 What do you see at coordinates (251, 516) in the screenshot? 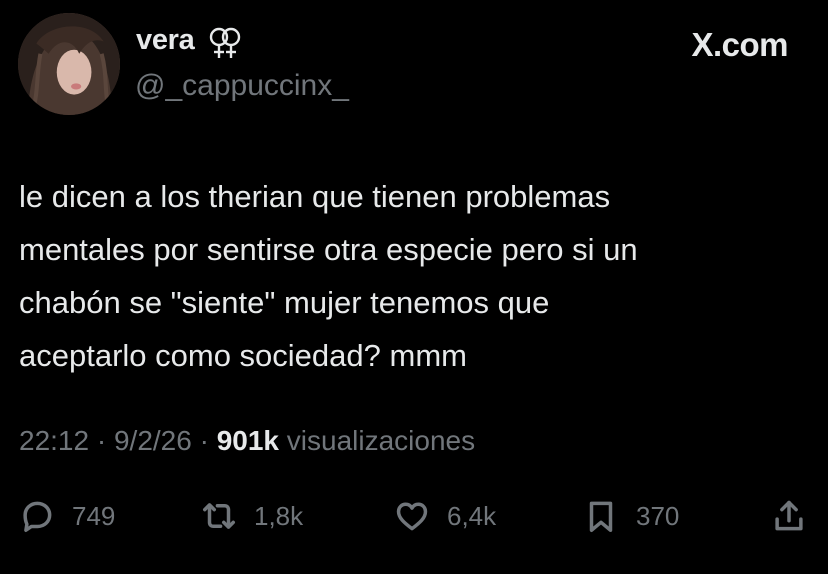
I see `repost-button: 1,8k` at bounding box center [251, 516].